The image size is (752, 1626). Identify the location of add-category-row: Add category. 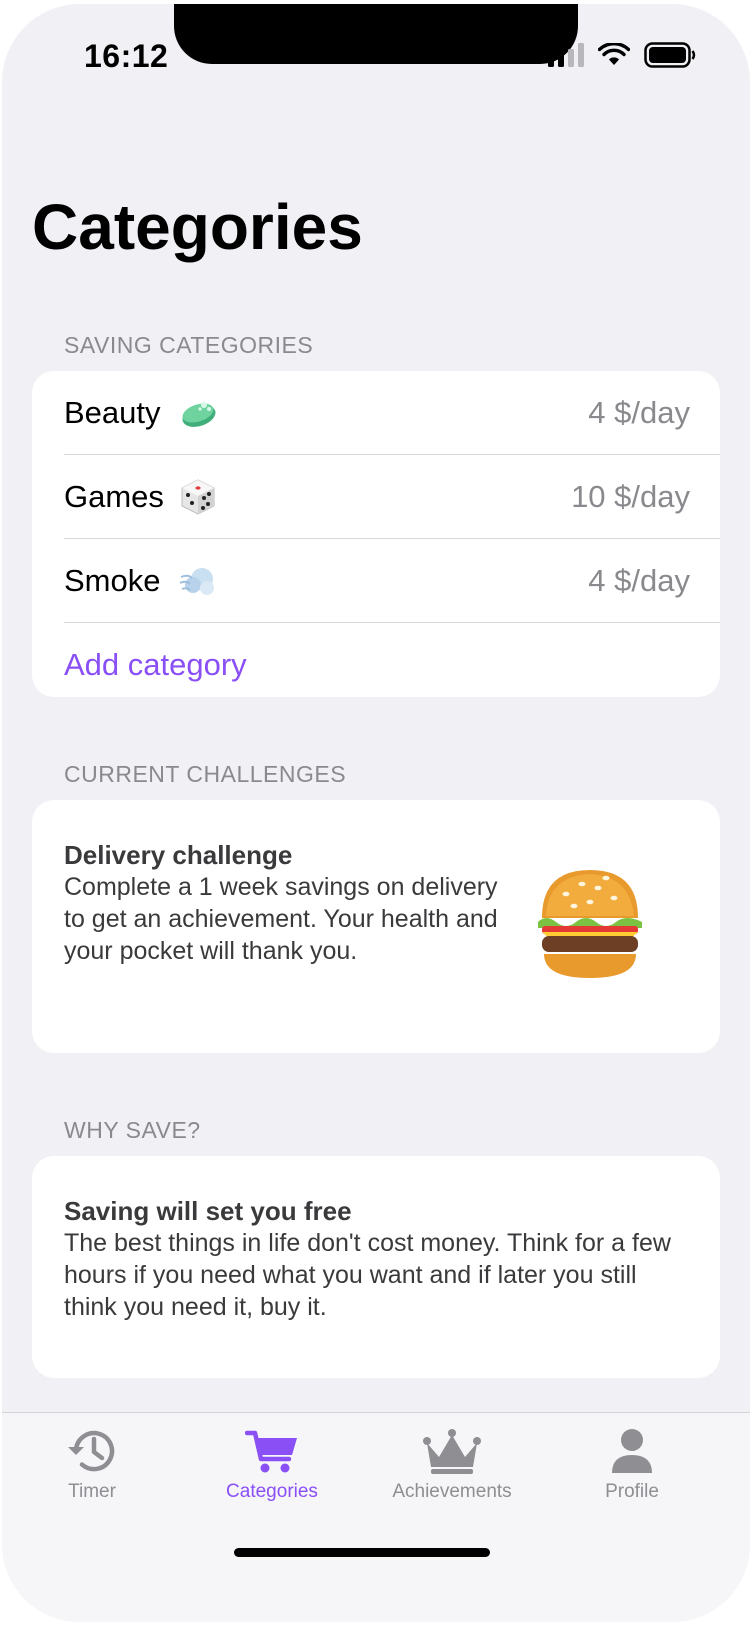
(376, 665).